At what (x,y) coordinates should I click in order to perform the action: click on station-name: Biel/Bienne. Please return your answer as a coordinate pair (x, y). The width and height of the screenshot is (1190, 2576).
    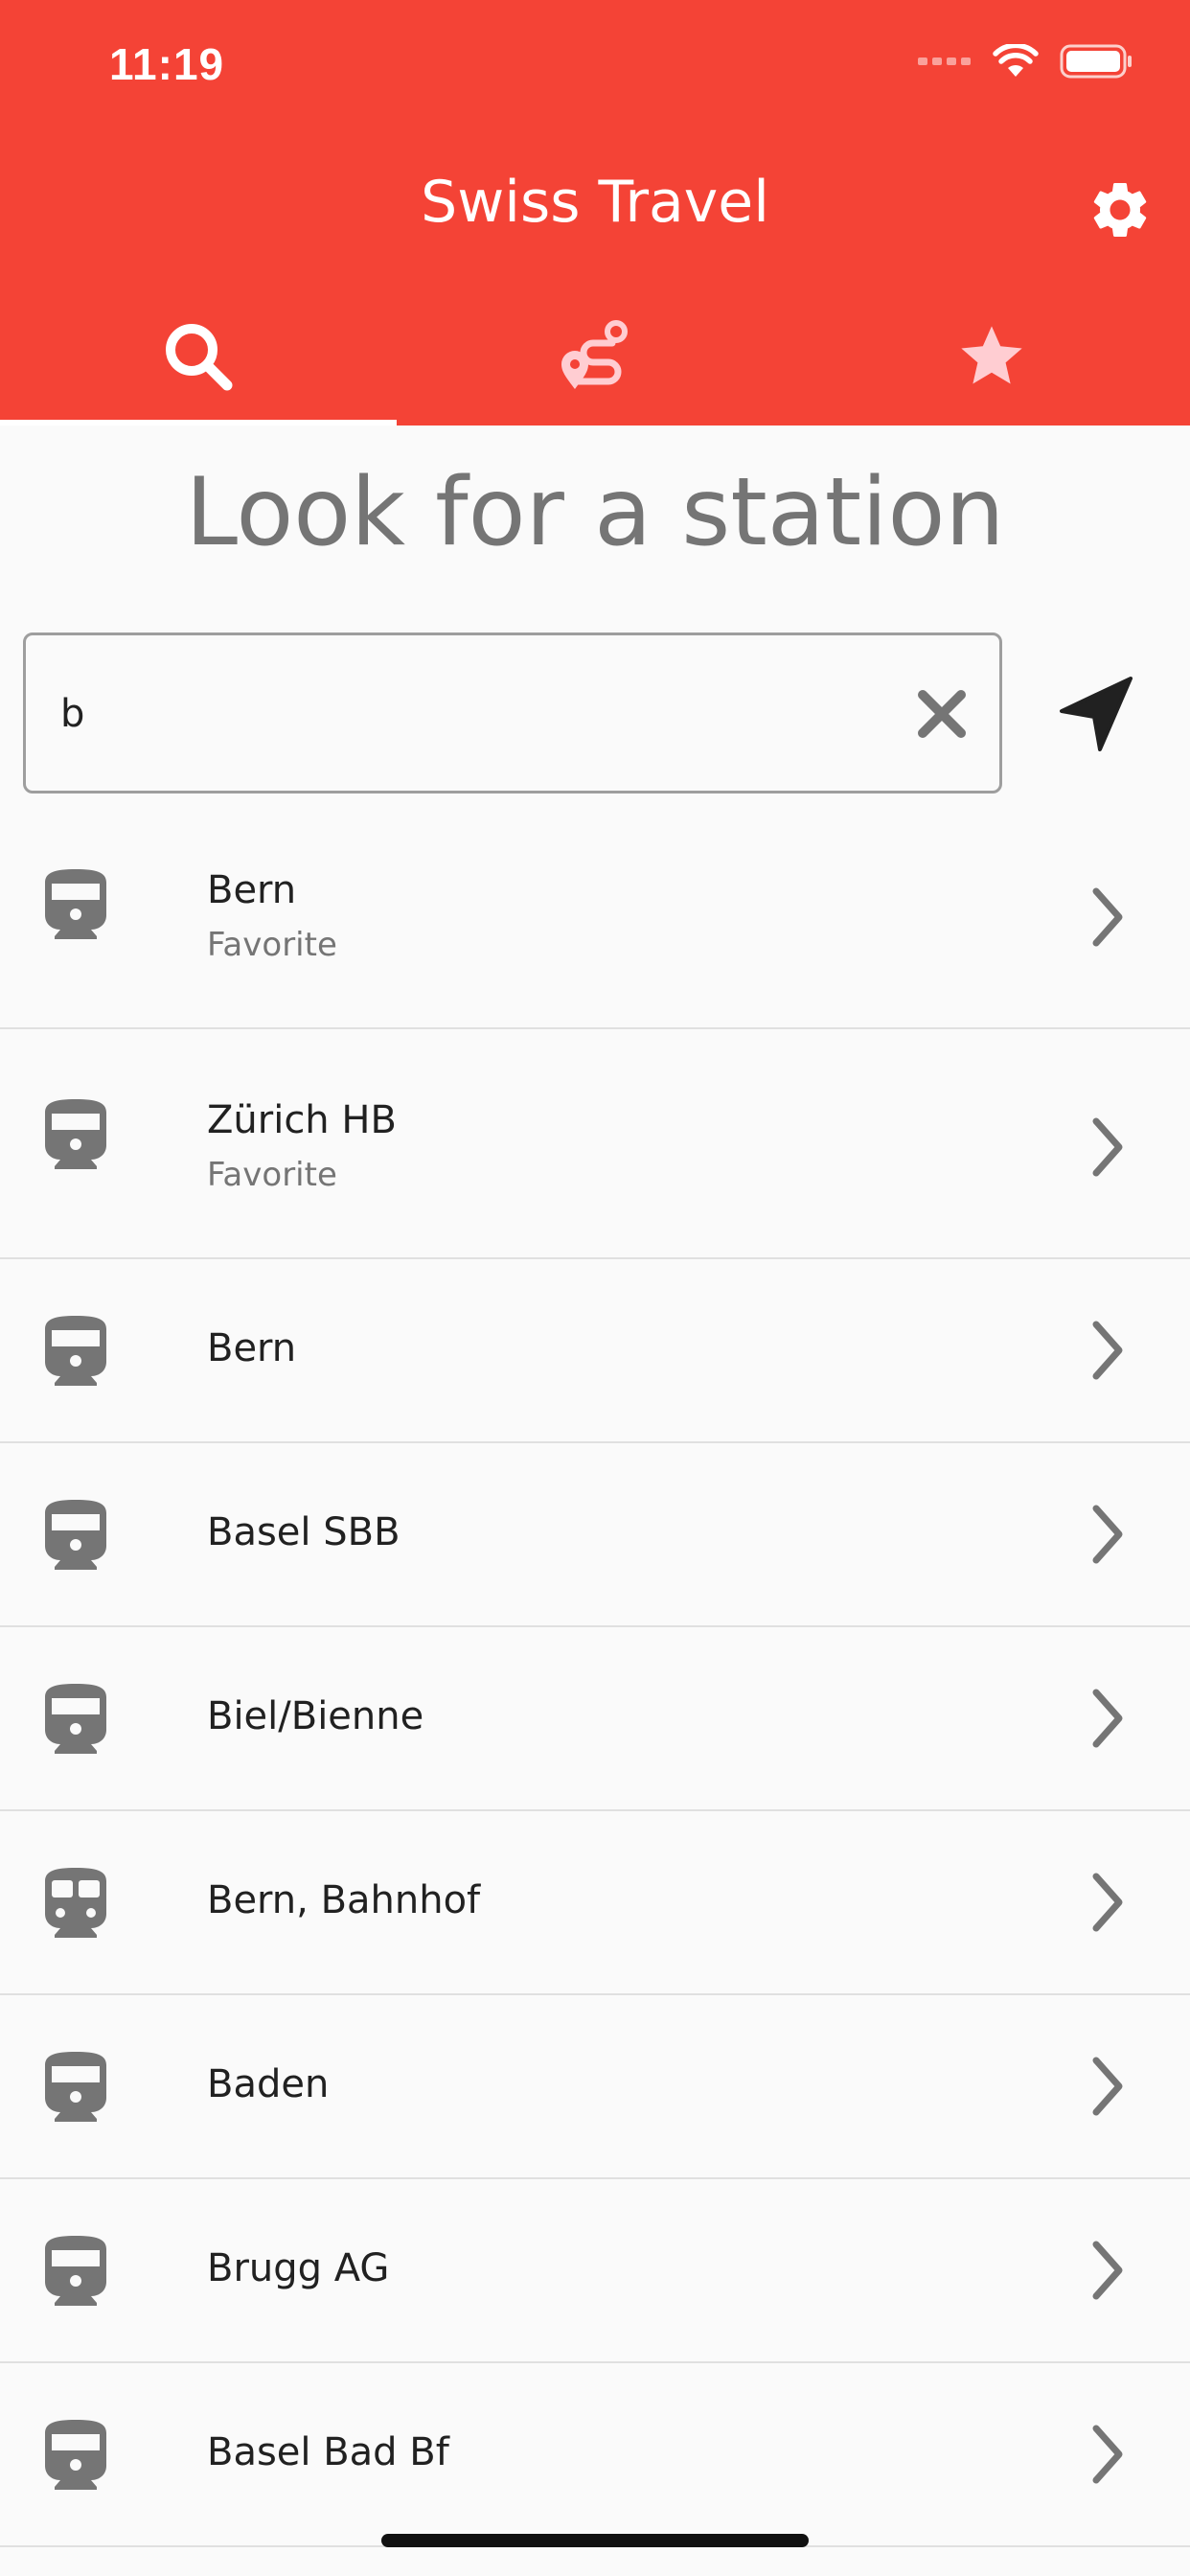
    Looking at the image, I should click on (316, 1716).